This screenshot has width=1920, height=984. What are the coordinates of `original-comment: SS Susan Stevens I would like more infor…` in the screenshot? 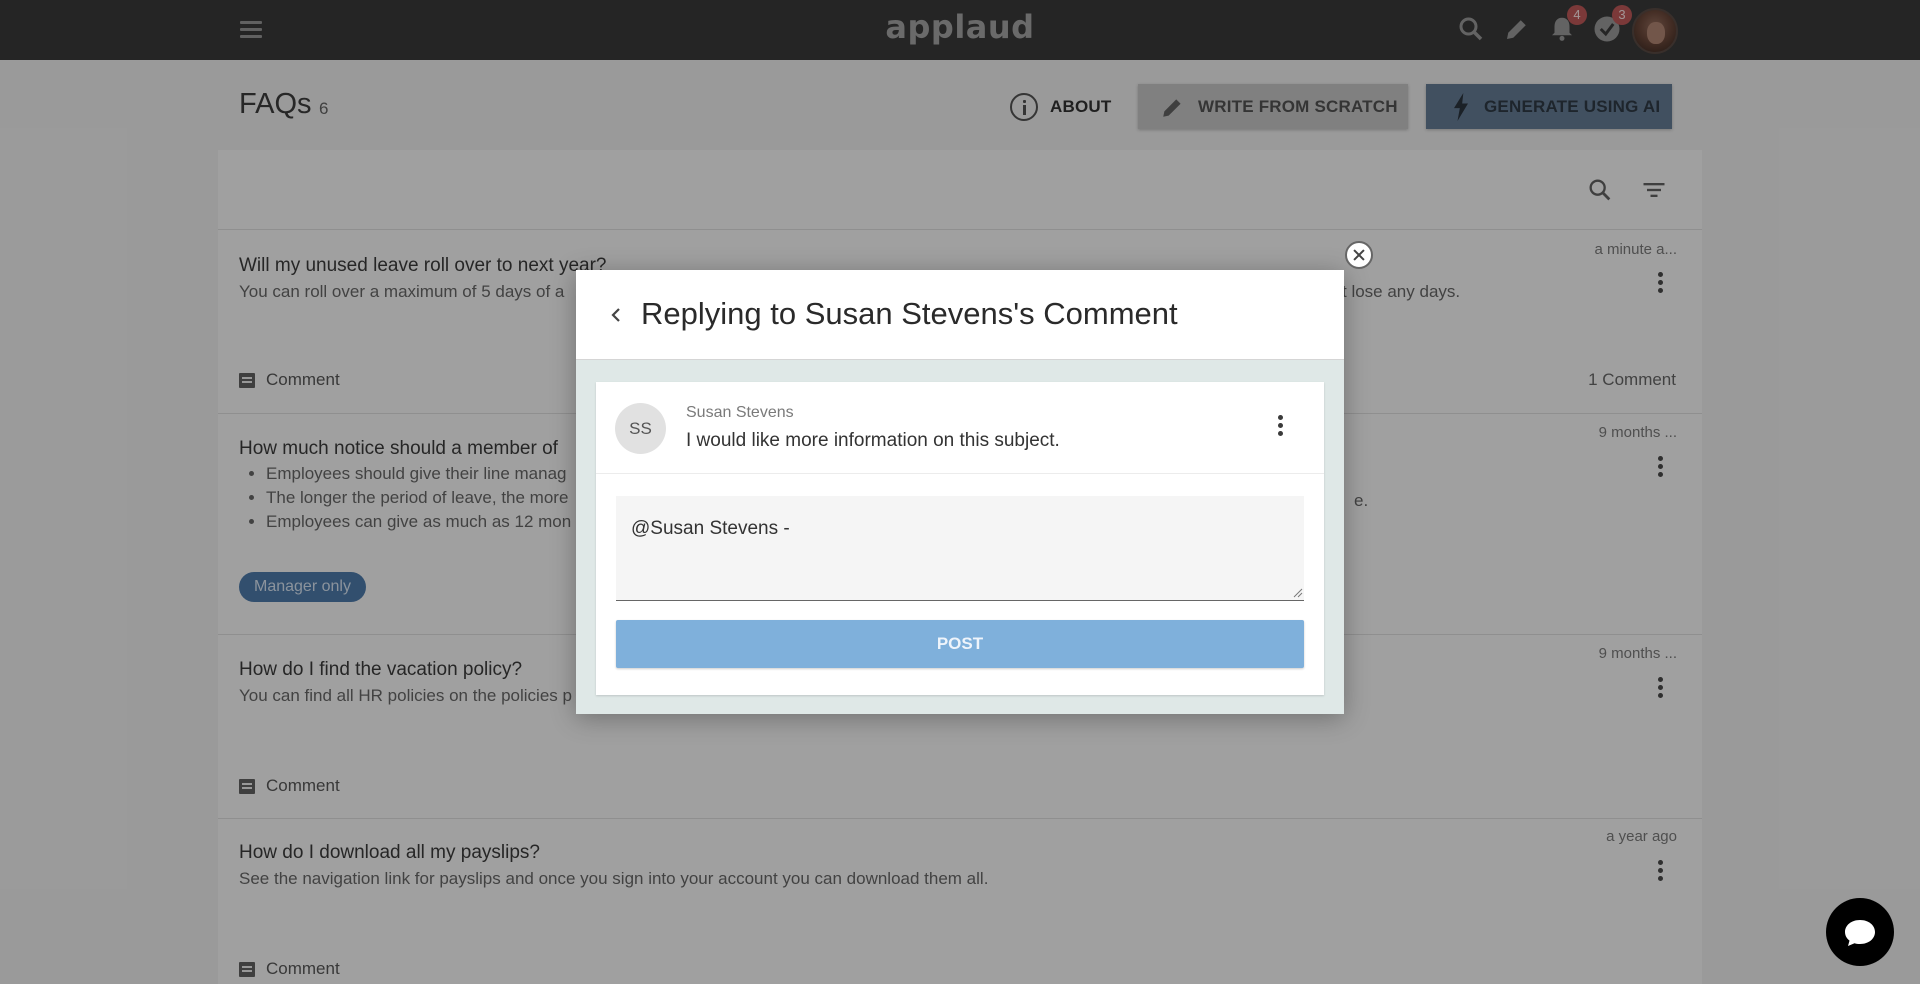 It's located at (960, 428).